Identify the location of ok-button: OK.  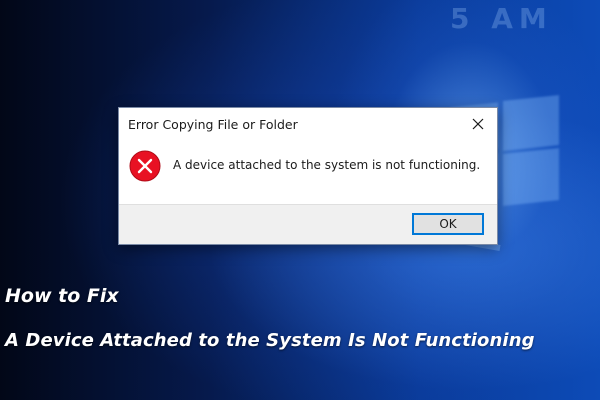
(448, 224).